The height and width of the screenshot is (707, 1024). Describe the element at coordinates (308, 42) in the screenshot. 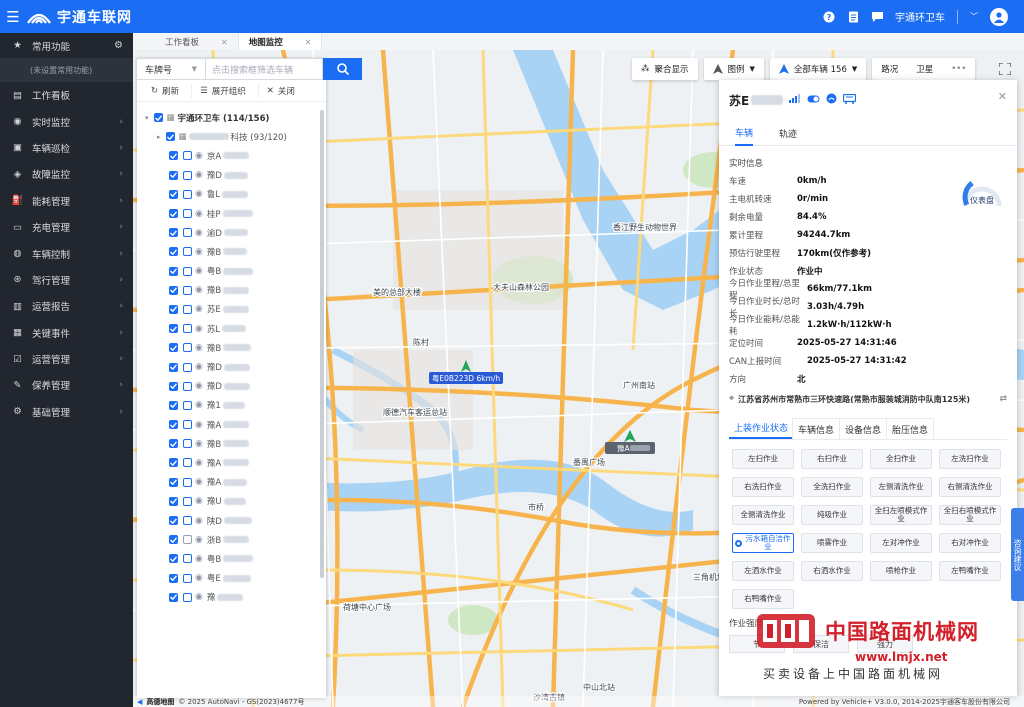

I see `close-icon: ✕` at that location.